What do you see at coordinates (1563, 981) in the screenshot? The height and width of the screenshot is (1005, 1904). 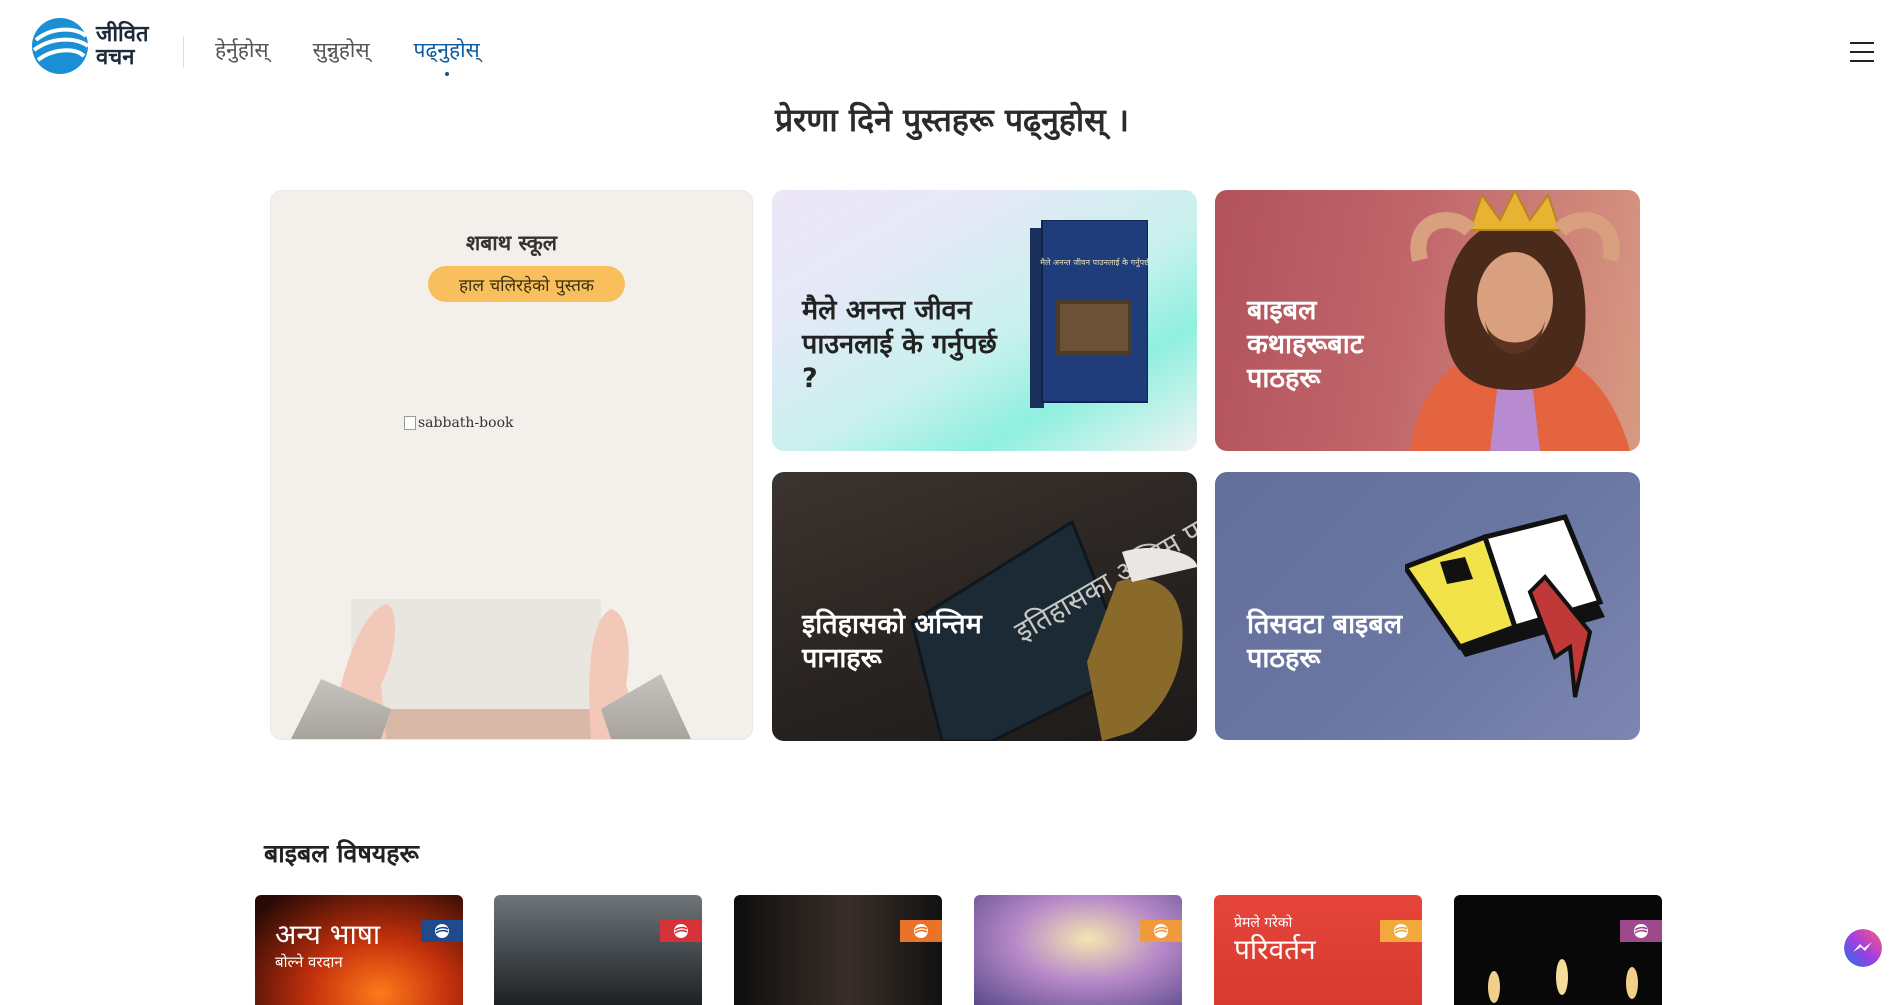 I see `candle-flames-image` at bounding box center [1563, 981].